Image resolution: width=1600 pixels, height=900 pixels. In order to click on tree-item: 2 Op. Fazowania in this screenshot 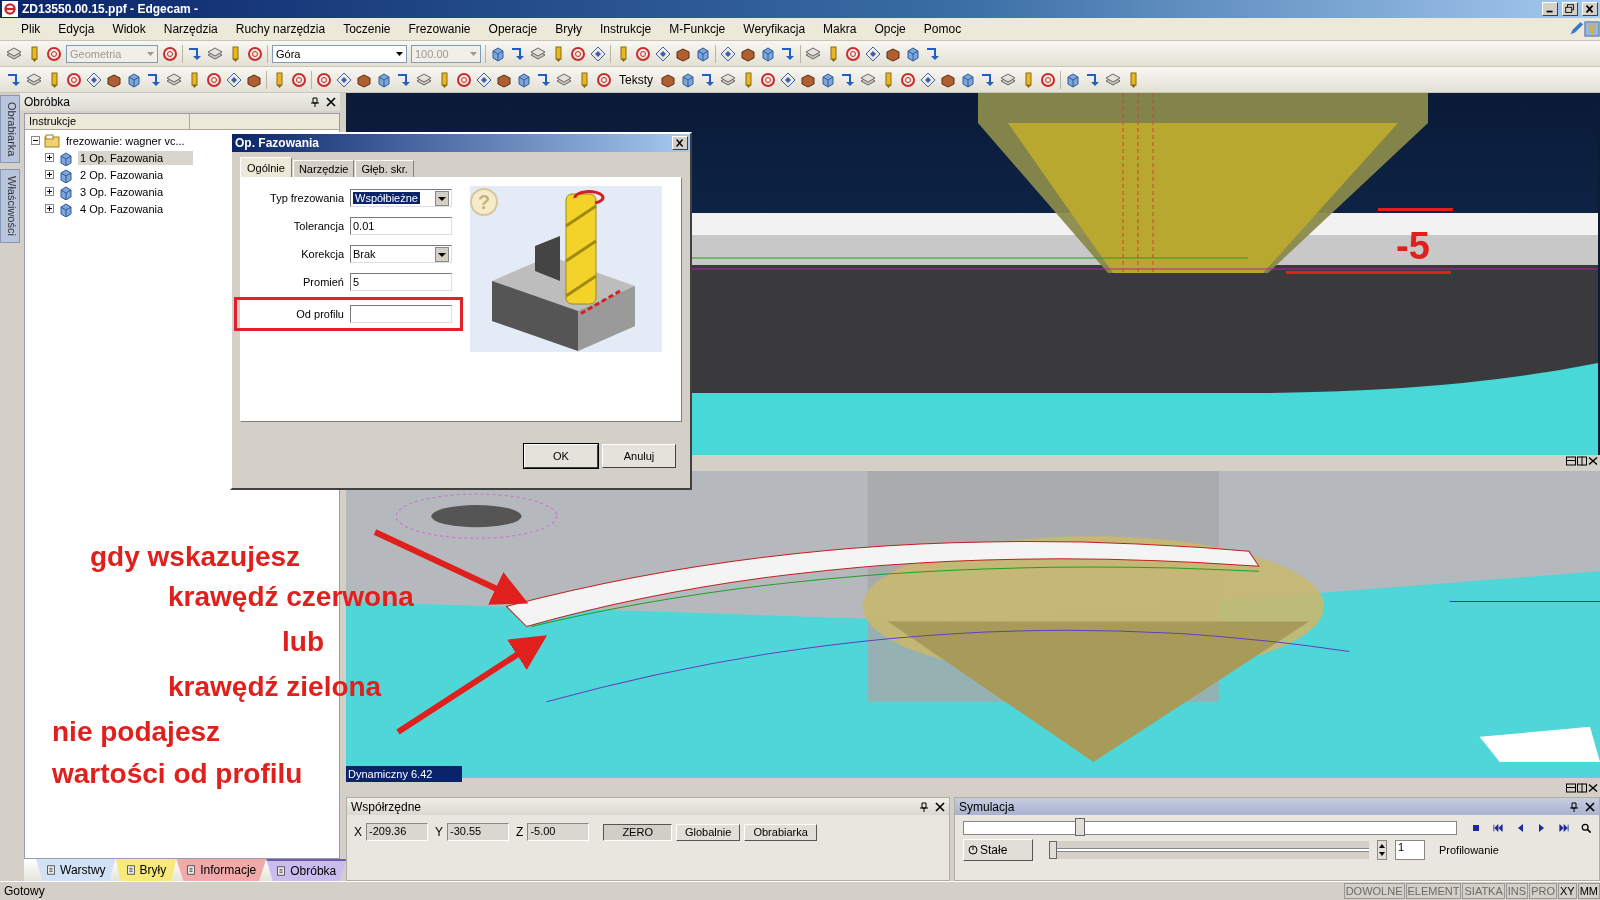, I will do `click(122, 174)`.